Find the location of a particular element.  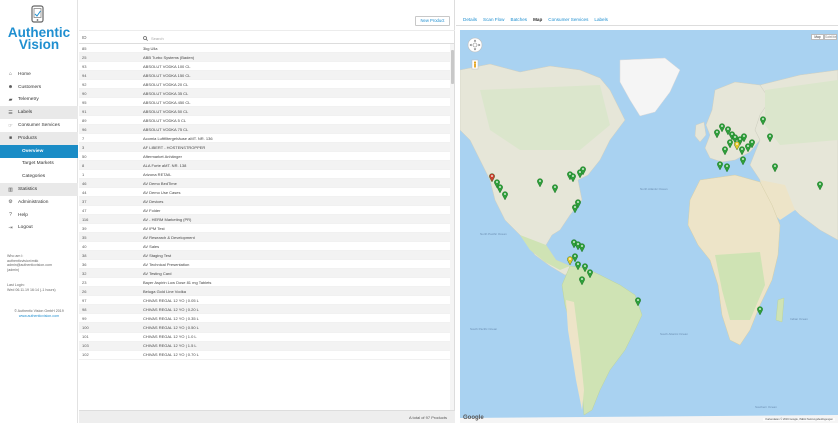

table-row: 100 CHIVAS REGAL 12 YO | 0.50 L is located at coordinates (265, 328).